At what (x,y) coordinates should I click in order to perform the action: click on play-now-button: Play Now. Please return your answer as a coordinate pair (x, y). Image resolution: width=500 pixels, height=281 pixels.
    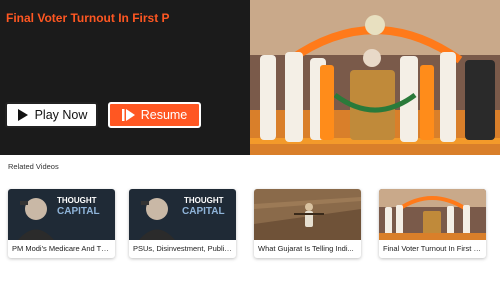
    Looking at the image, I should click on (51, 115).